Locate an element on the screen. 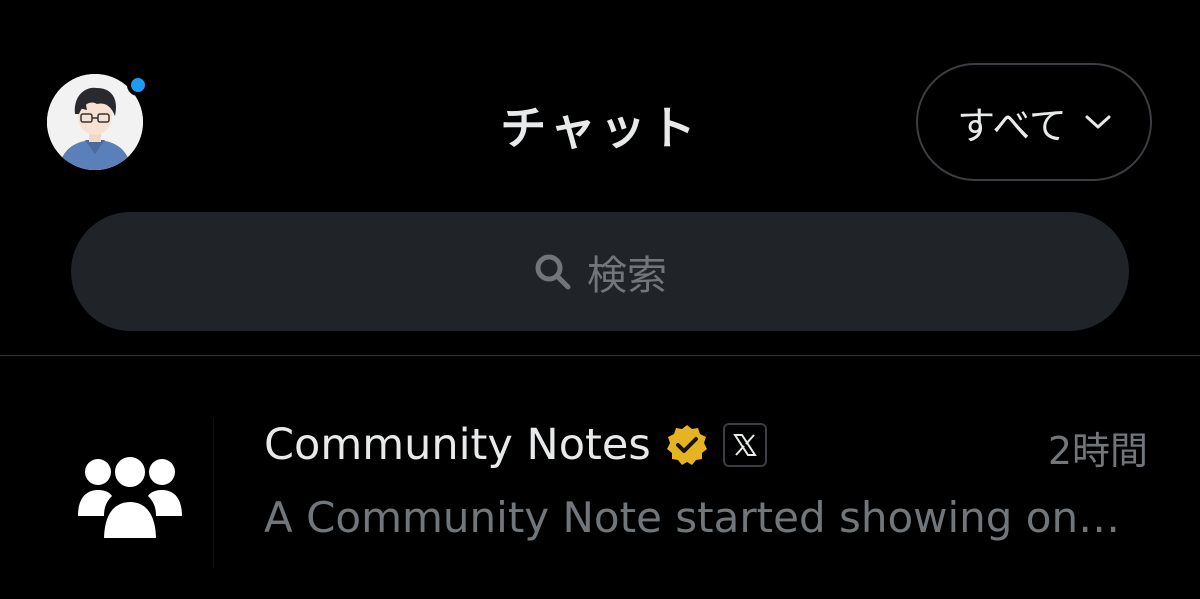 This screenshot has height=599, width=1200. conversation-timestamp: 2時間 is located at coordinates (1097, 451).